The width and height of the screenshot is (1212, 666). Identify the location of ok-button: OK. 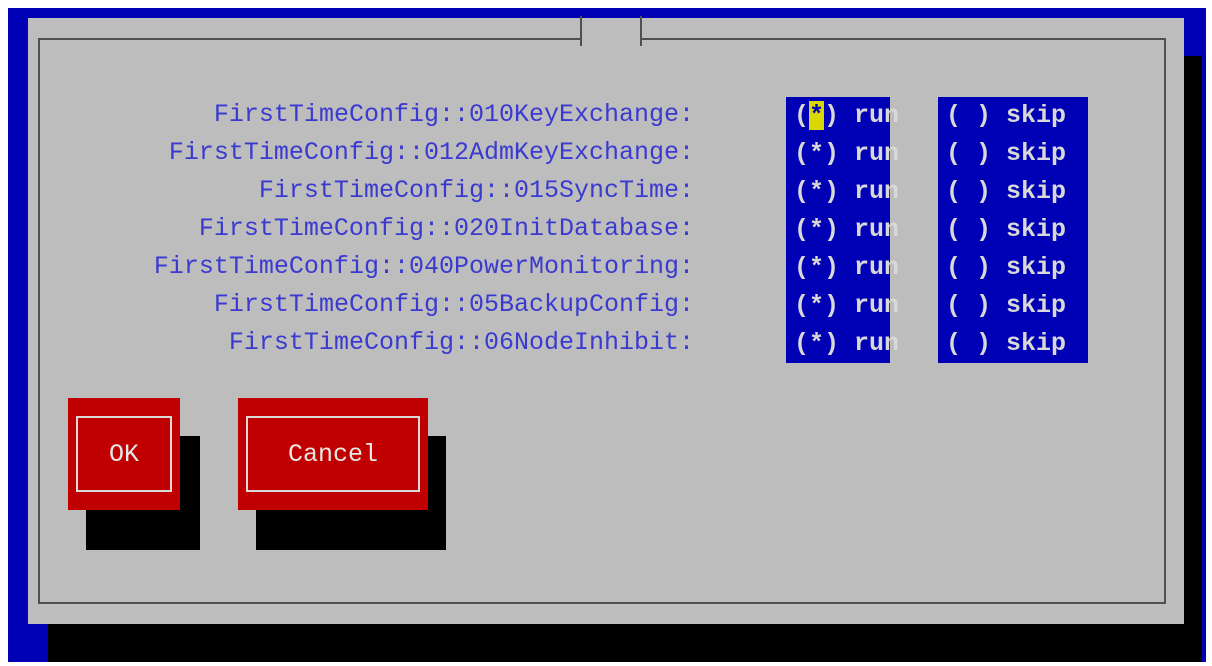
(124, 454).